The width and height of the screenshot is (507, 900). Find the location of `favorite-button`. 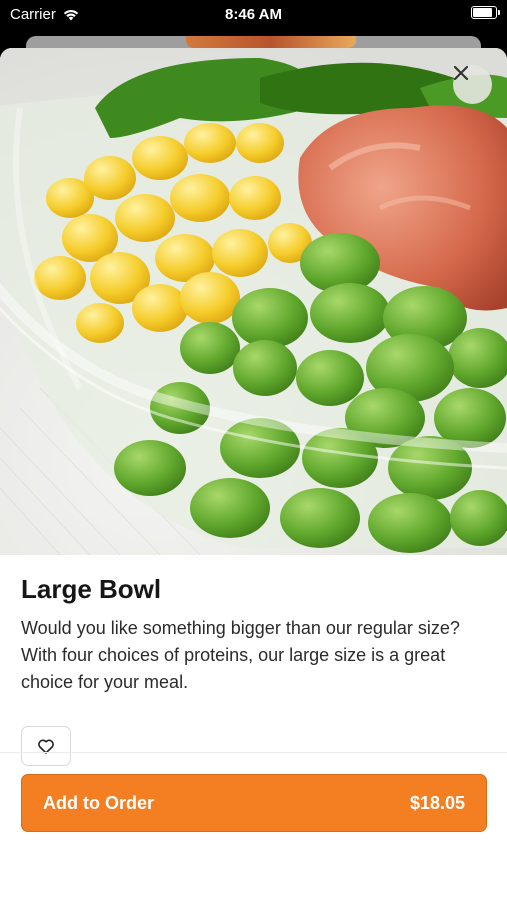

favorite-button is located at coordinates (46, 746).